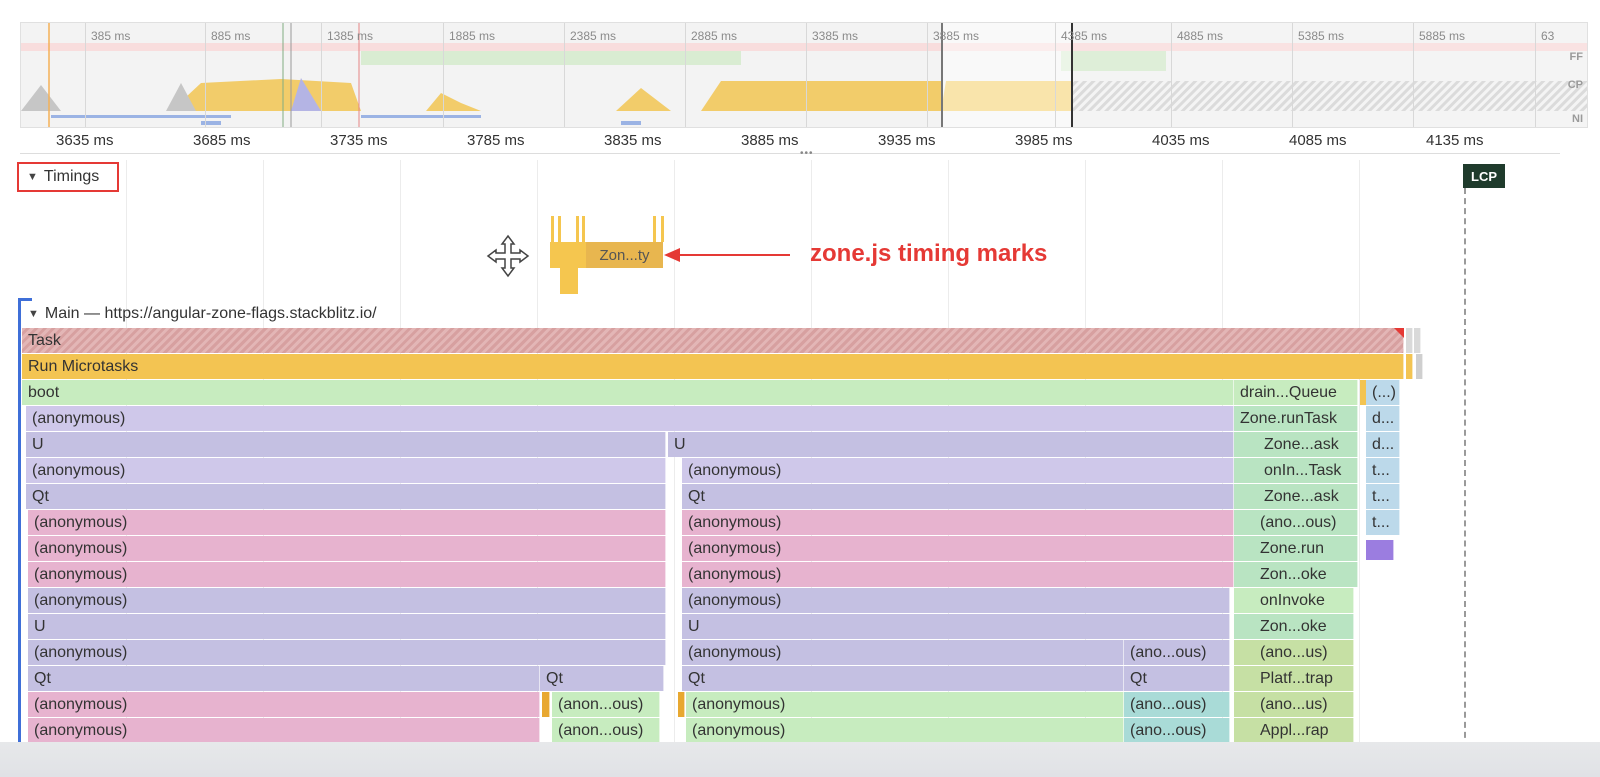  I want to click on ruler-tick-label: 3785 ms, so click(496, 140).